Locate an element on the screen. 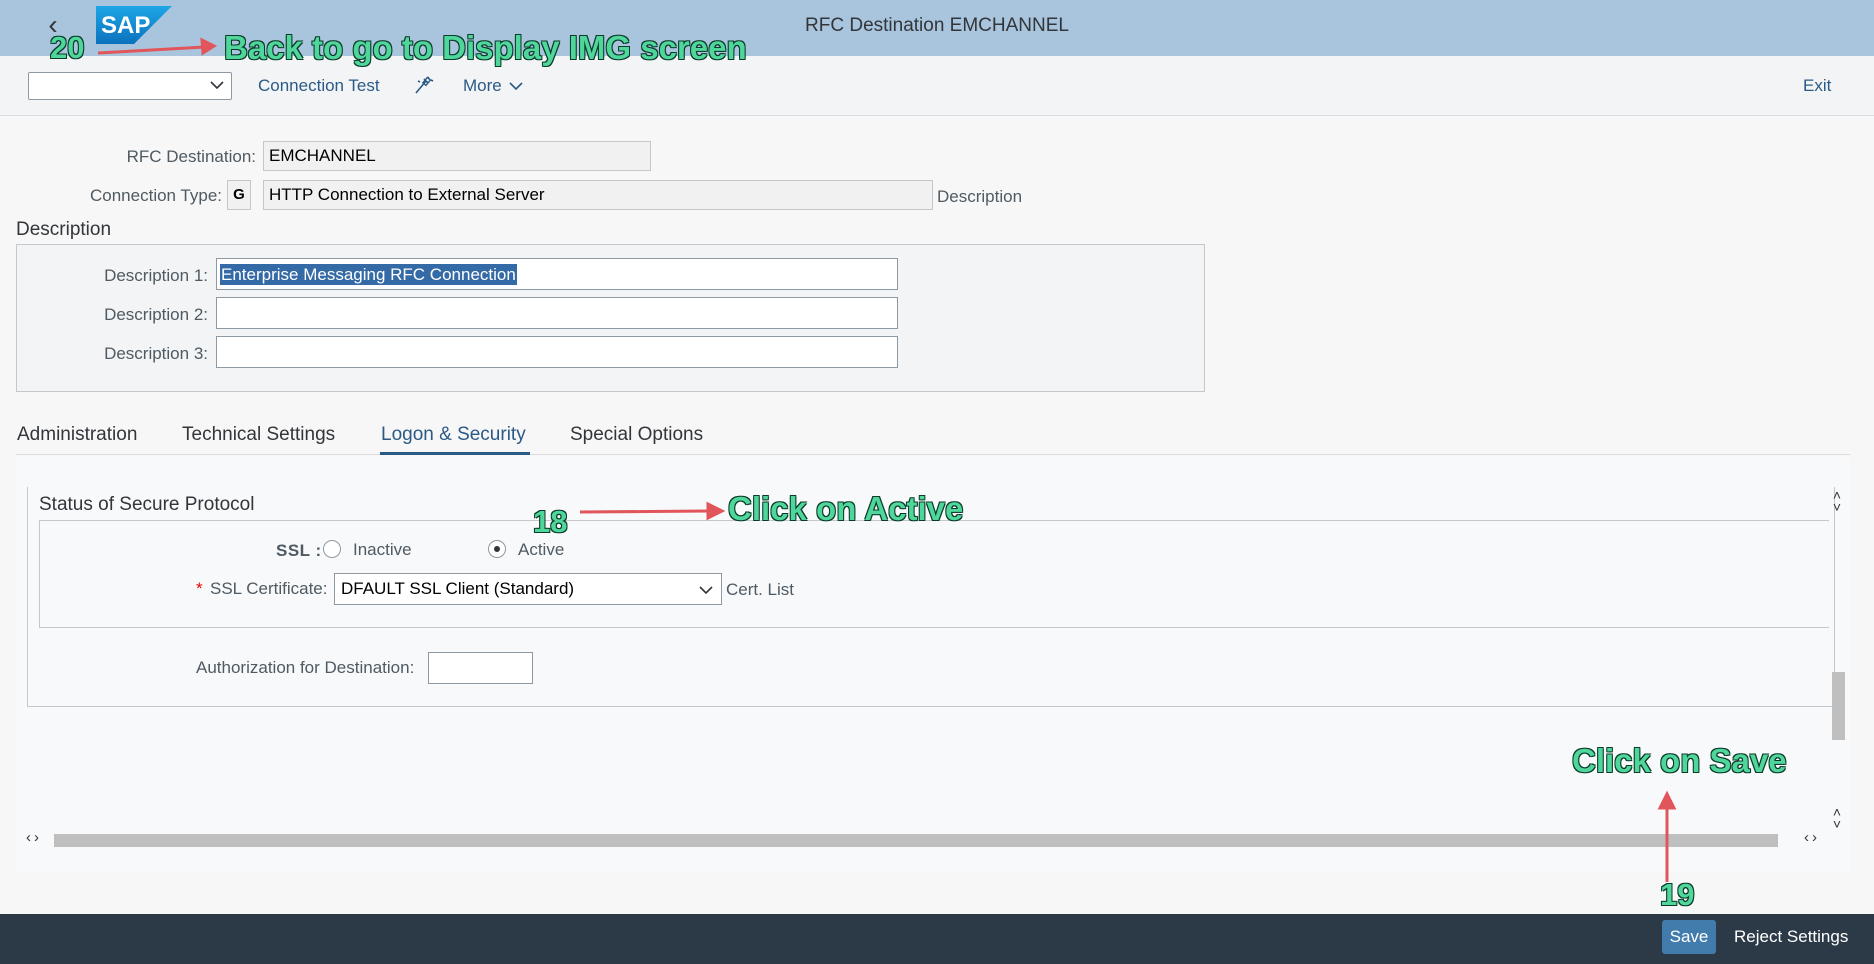 The height and width of the screenshot is (964, 1874). description-2-label: Description 2: is located at coordinates (156, 314).